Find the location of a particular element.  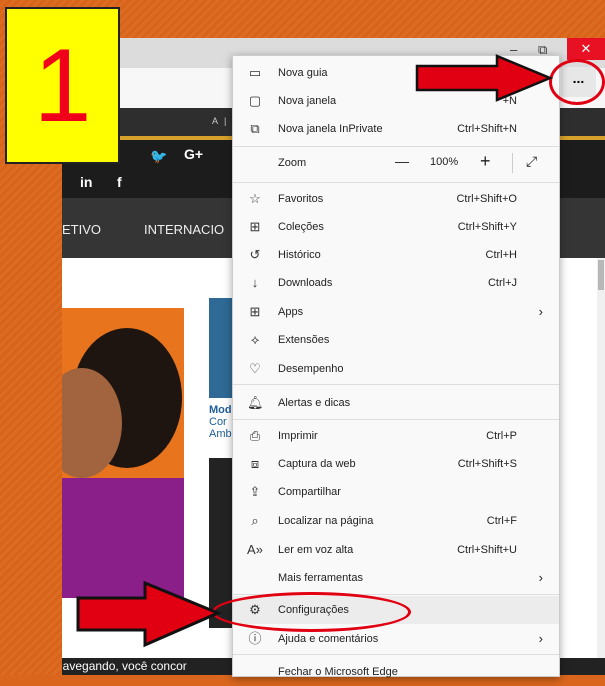

menu-label: Downloads is located at coordinates (305, 283).